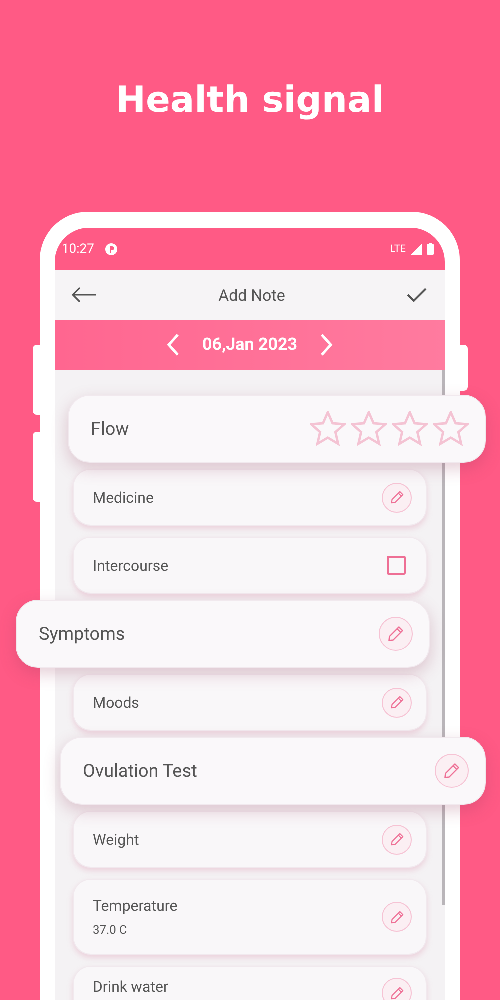 The image size is (500, 1000). What do you see at coordinates (398, 249) in the screenshot?
I see `network-type: LTE` at bounding box center [398, 249].